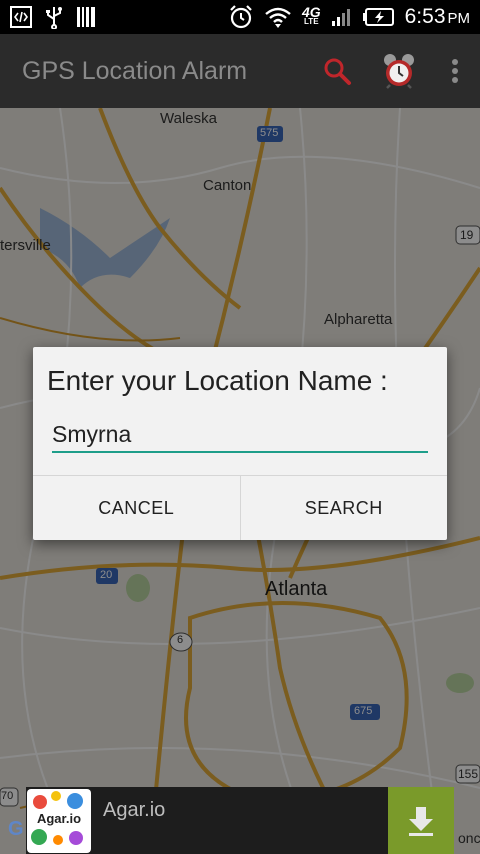 Image resolution: width=480 pixels, height=854 pixels. I want to click on wifi-icon, so click(278, 17).